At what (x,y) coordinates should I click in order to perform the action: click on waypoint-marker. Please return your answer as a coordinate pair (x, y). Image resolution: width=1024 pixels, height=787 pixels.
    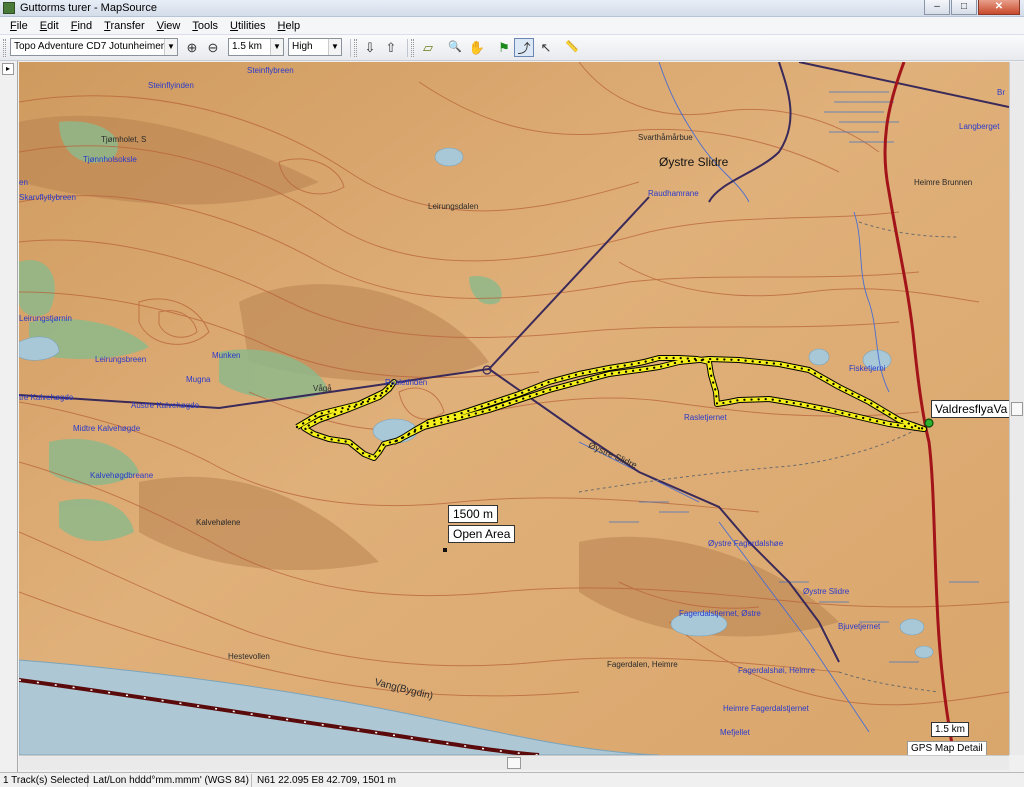
    Looking at the image, I should click on (929, 423).